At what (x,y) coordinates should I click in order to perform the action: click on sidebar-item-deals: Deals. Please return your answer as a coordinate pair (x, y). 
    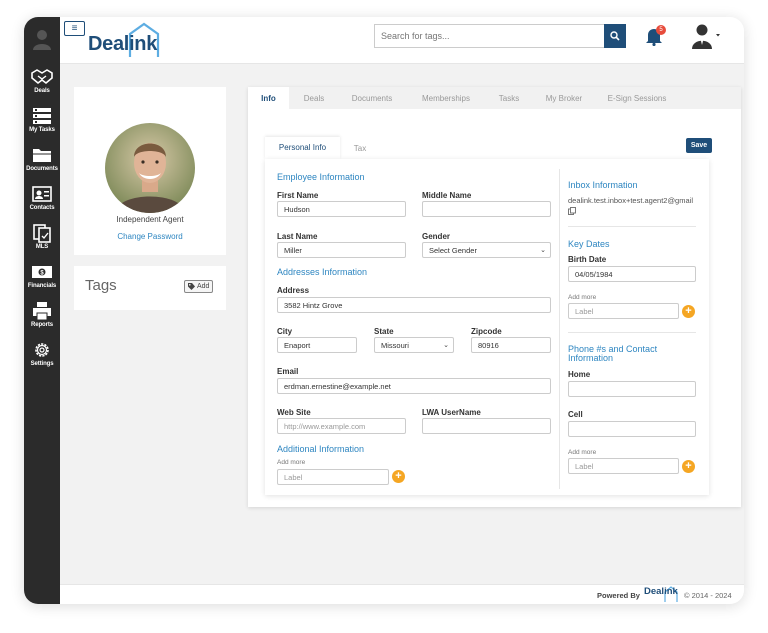
    Looking at the image, I should click on (42, 85).